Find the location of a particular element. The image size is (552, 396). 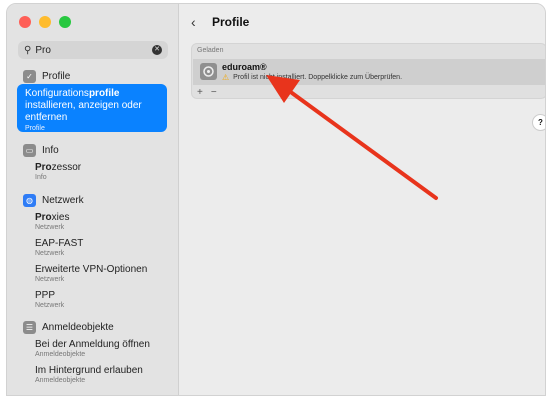

item-text: Konfigurations is located at coordinates (57, 93).